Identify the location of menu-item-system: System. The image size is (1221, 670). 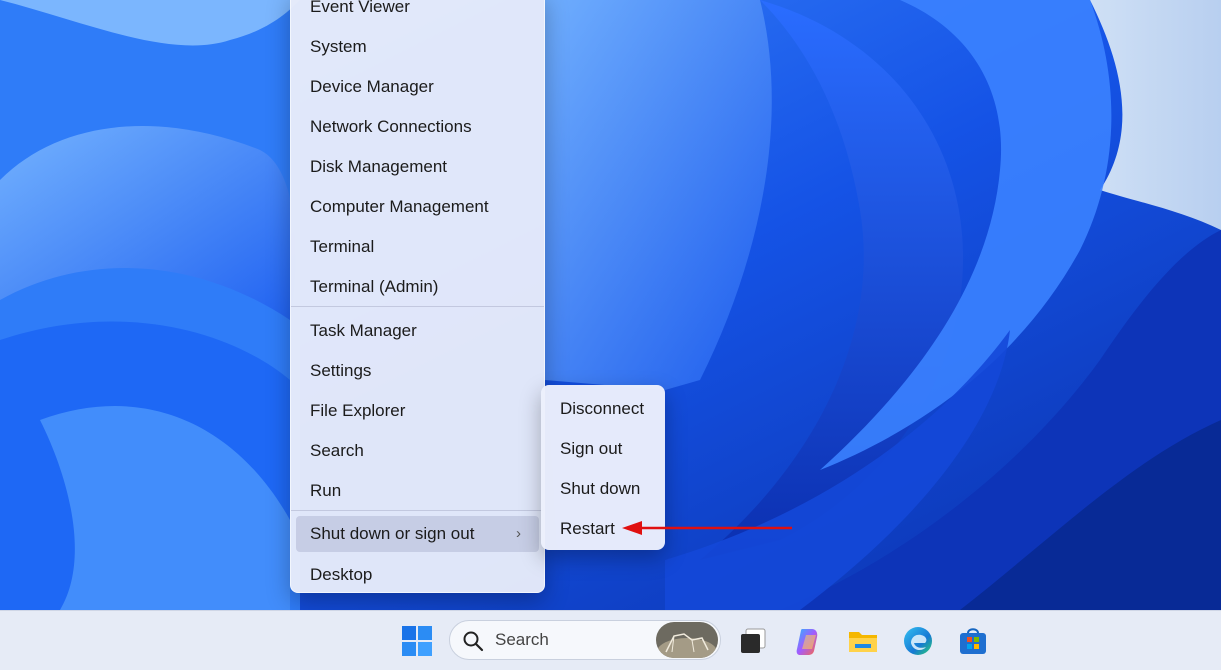
(417, 47).